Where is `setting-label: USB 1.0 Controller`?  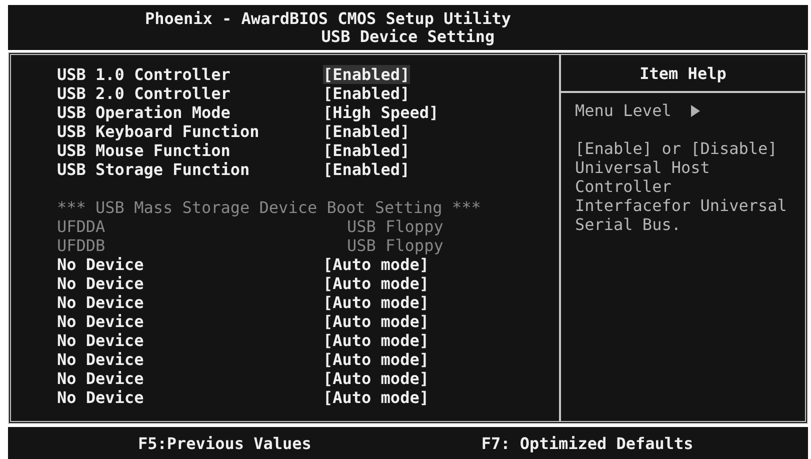
setting-label: USB 1.0 Controller is located at coordinates (144, 74).